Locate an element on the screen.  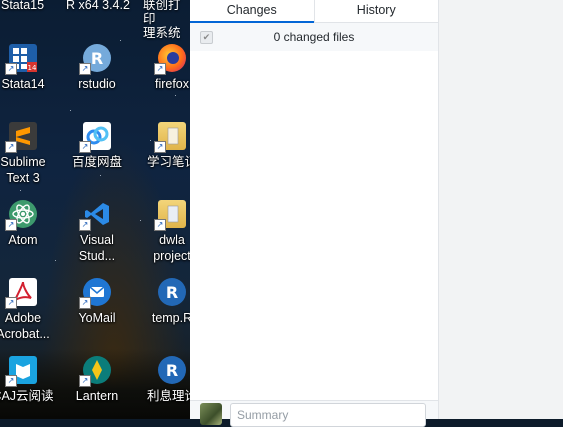
rstudio-icon: R ↗ is located at coordinates (95, 59).